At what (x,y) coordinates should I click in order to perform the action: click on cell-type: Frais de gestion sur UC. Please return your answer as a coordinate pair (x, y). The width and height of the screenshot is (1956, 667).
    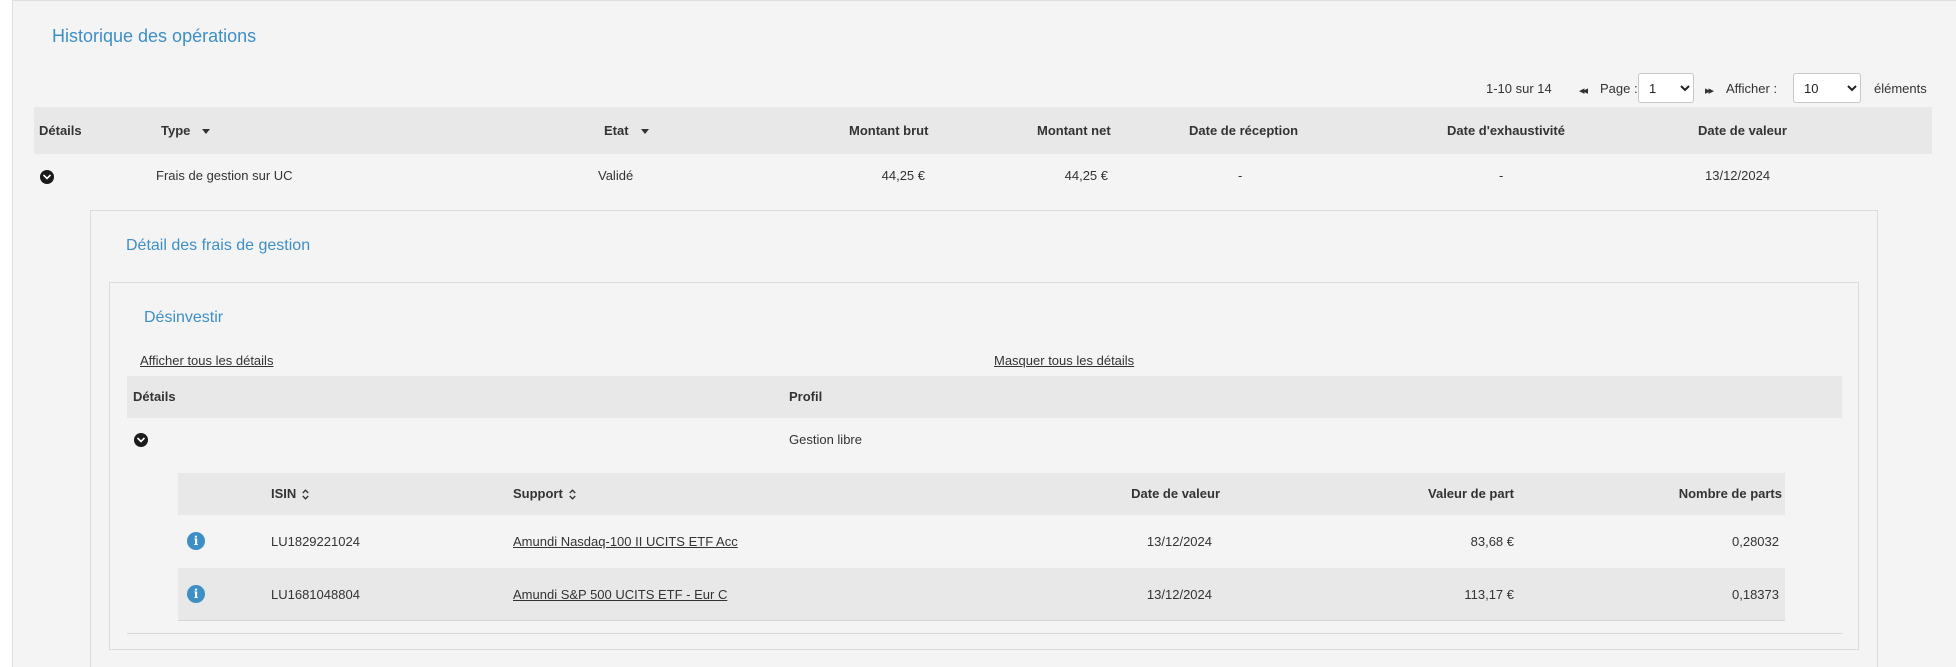
    Looking at the image, I should click on (224, 175).